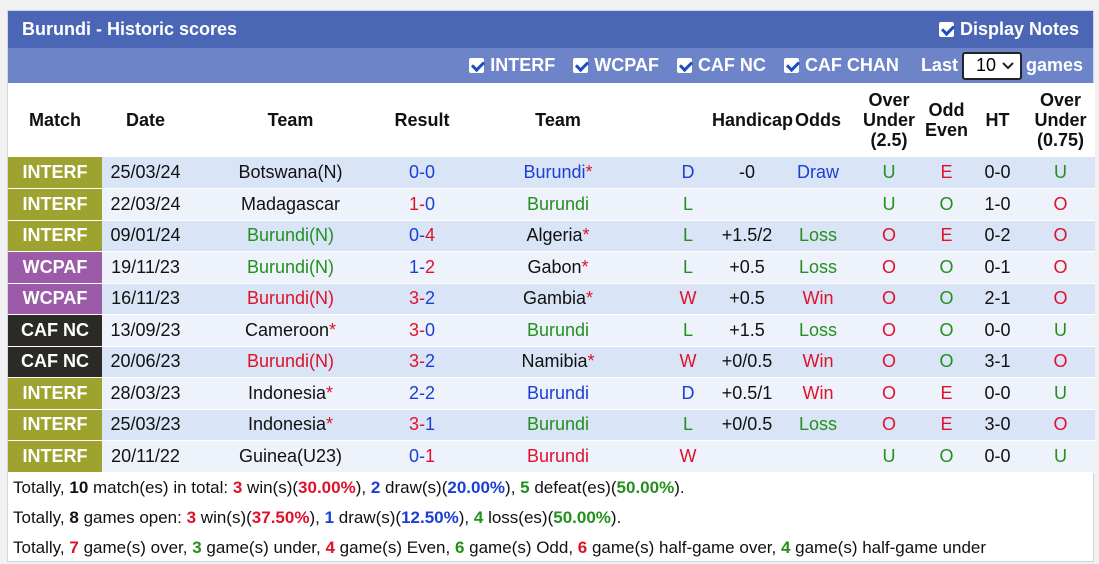 The image size is (1099, 564). Describe the element at coordinates (818, 456) in the screenshot. I see `odds-result` at that location.